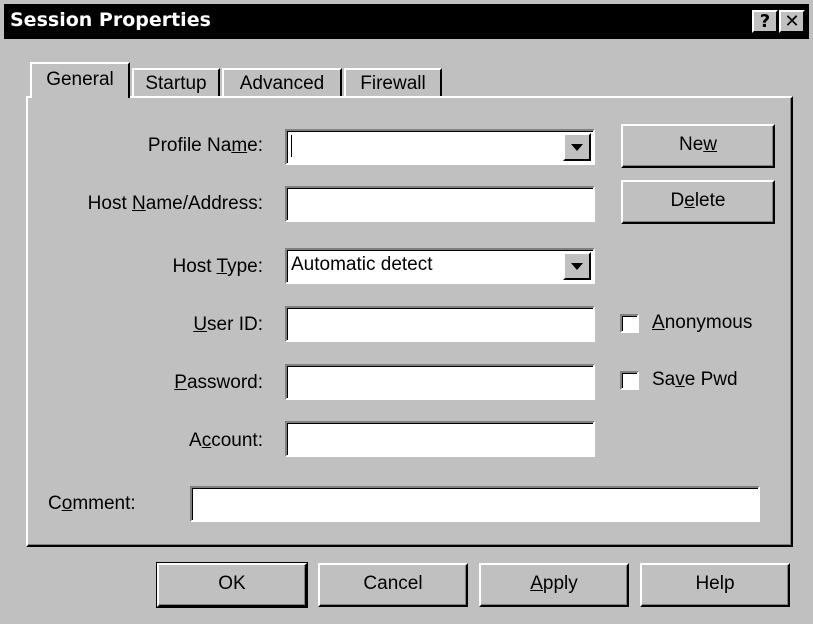 Image resolution: width=813 pixels, height=624 pixels. Describe the element at coordinates (406, 21) in the screenshot. I see `title-bar: Session Properties ? ✕` at that location.